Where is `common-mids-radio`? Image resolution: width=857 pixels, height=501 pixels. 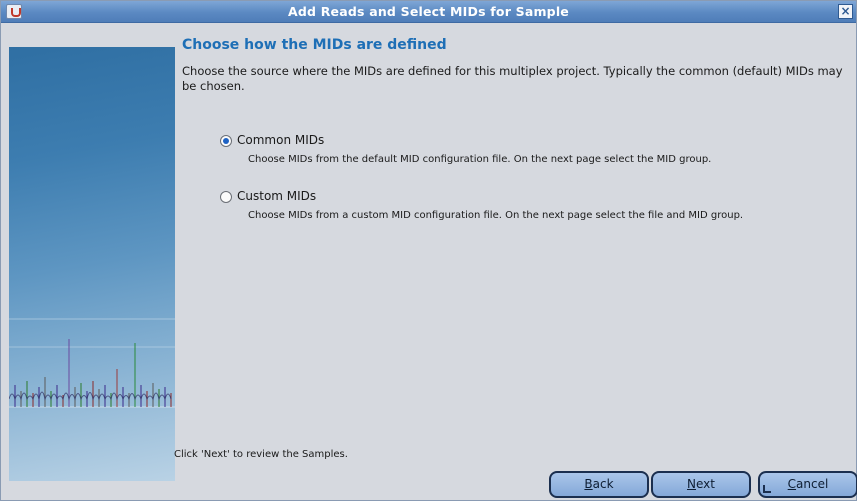 common-mids-radio is located at coordinates (226, 141).